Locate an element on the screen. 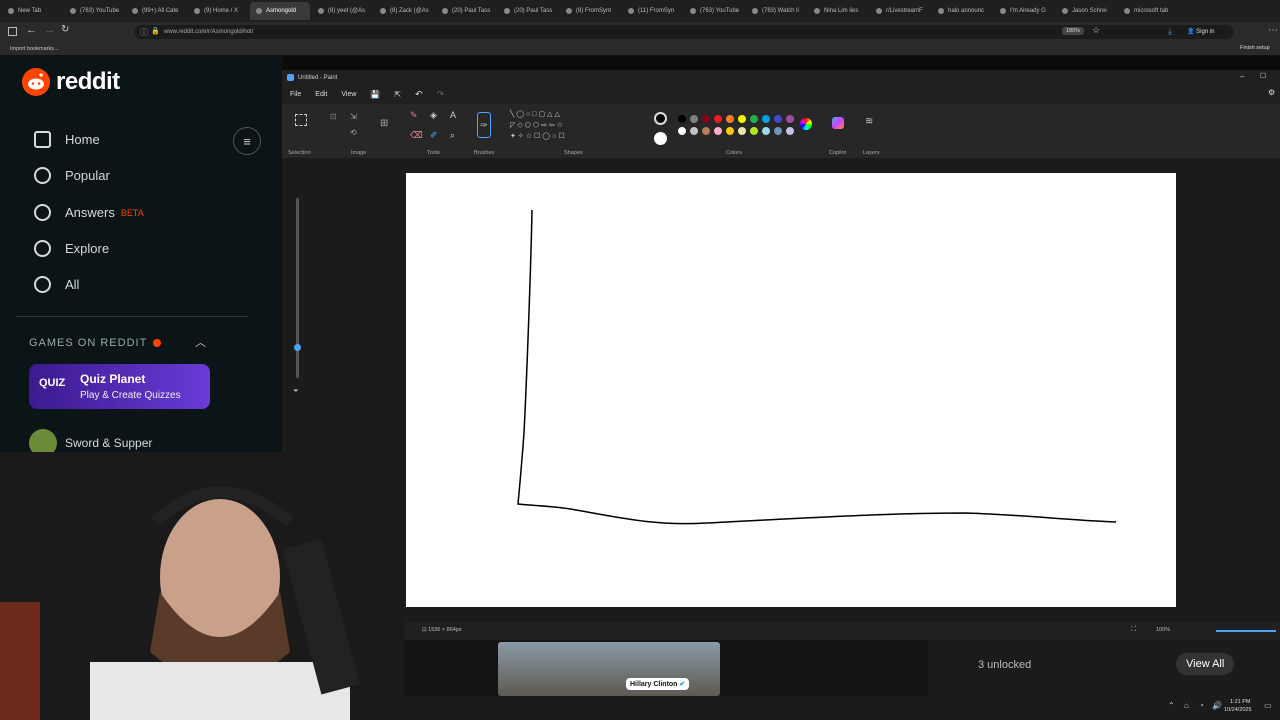 The image size is (1280, 720). collapse-menu-button: ≡ is located at coordinates (247, 141).